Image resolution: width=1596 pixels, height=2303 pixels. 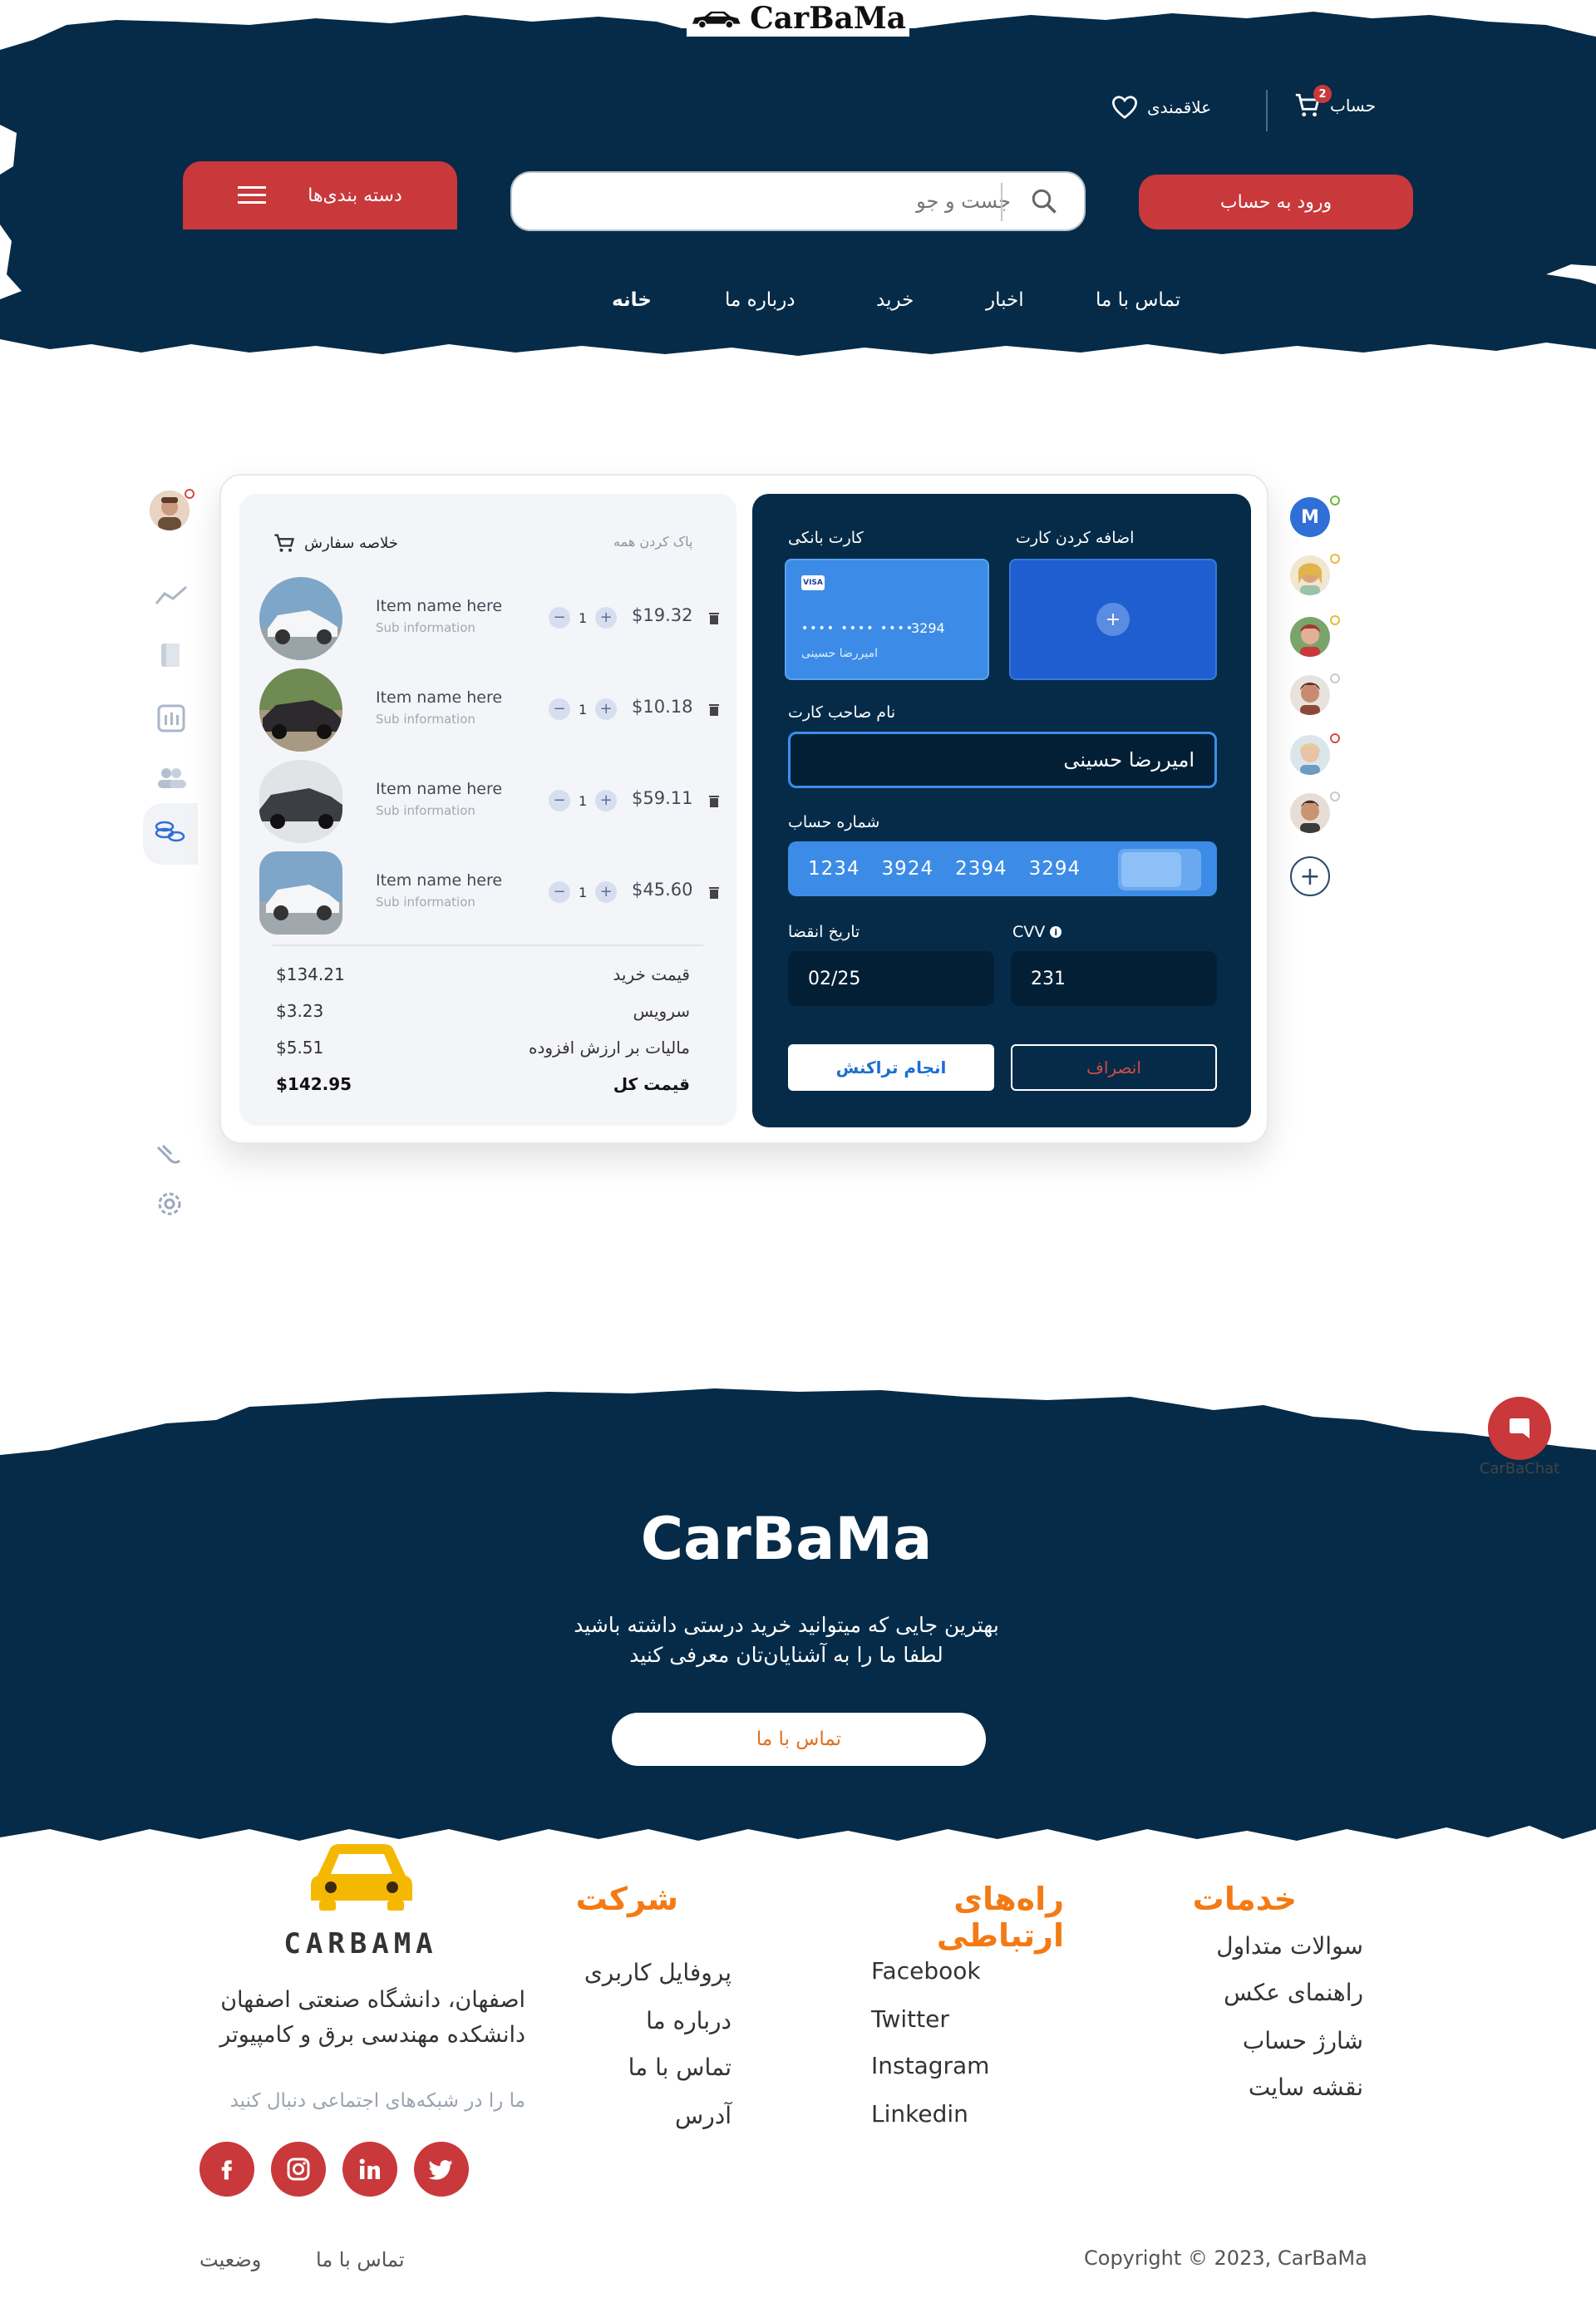 What do you see at coordinates (657, 2020) in the screenshot?
I see `company-link: درباره ما` at bounding box center [657, 2020].